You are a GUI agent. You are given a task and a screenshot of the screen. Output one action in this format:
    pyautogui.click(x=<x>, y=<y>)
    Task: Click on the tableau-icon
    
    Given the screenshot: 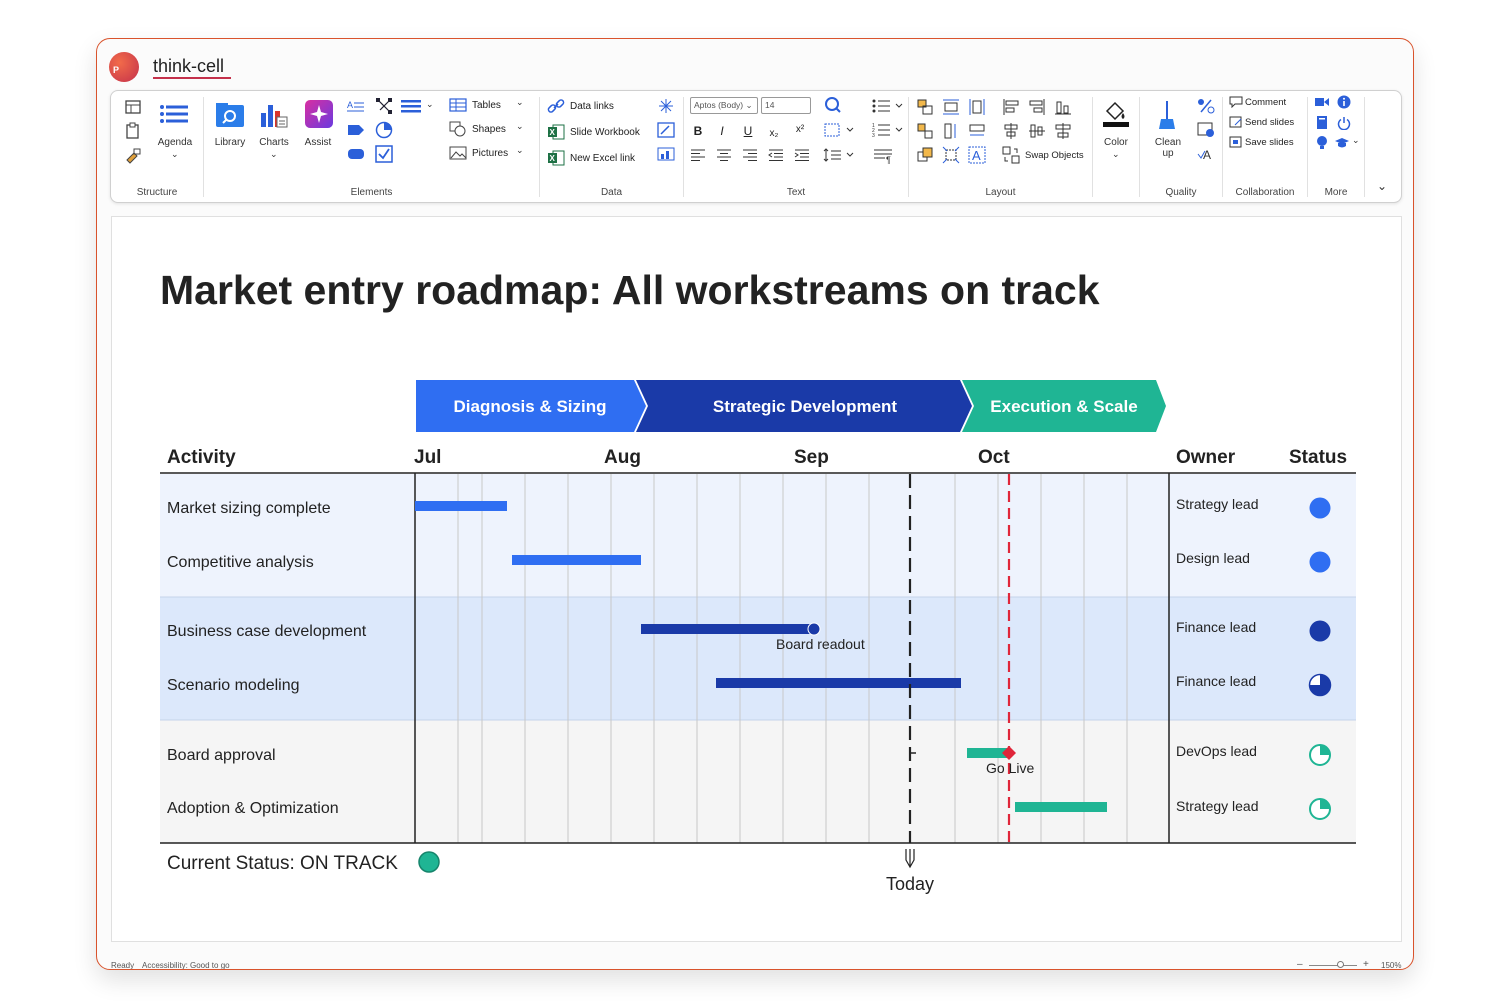 What is the action you would take?
    pyautogui.click(x=666, y=106)
    